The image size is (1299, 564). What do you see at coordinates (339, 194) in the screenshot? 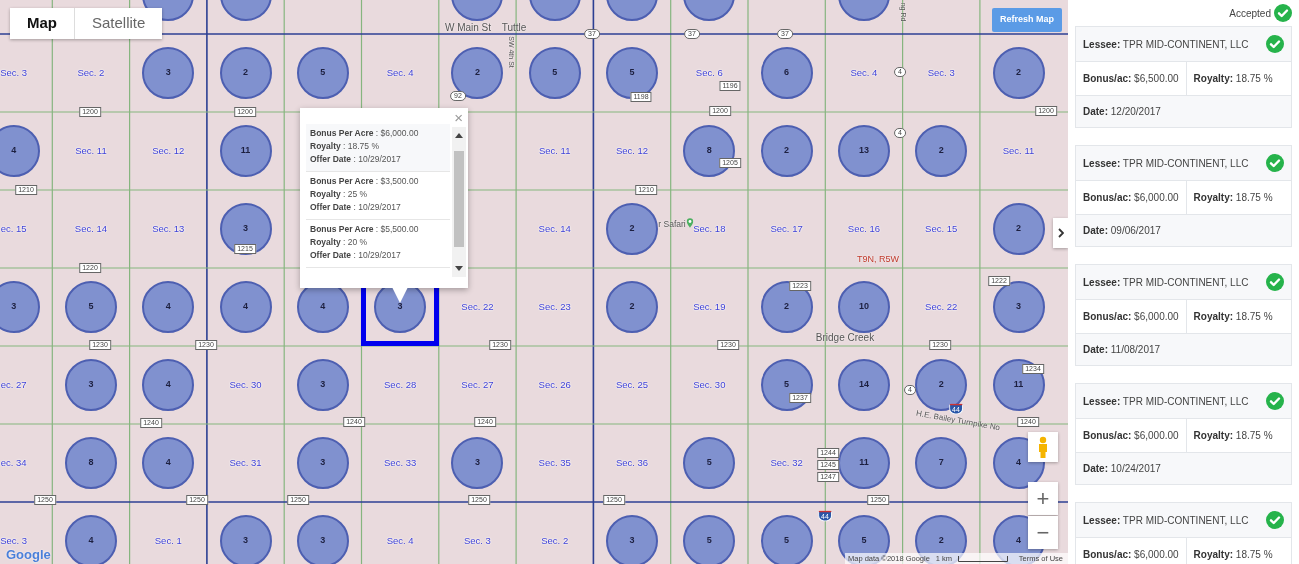
I see `offer-detail: Royalty : 25 %` at bounding box center [339, 194].